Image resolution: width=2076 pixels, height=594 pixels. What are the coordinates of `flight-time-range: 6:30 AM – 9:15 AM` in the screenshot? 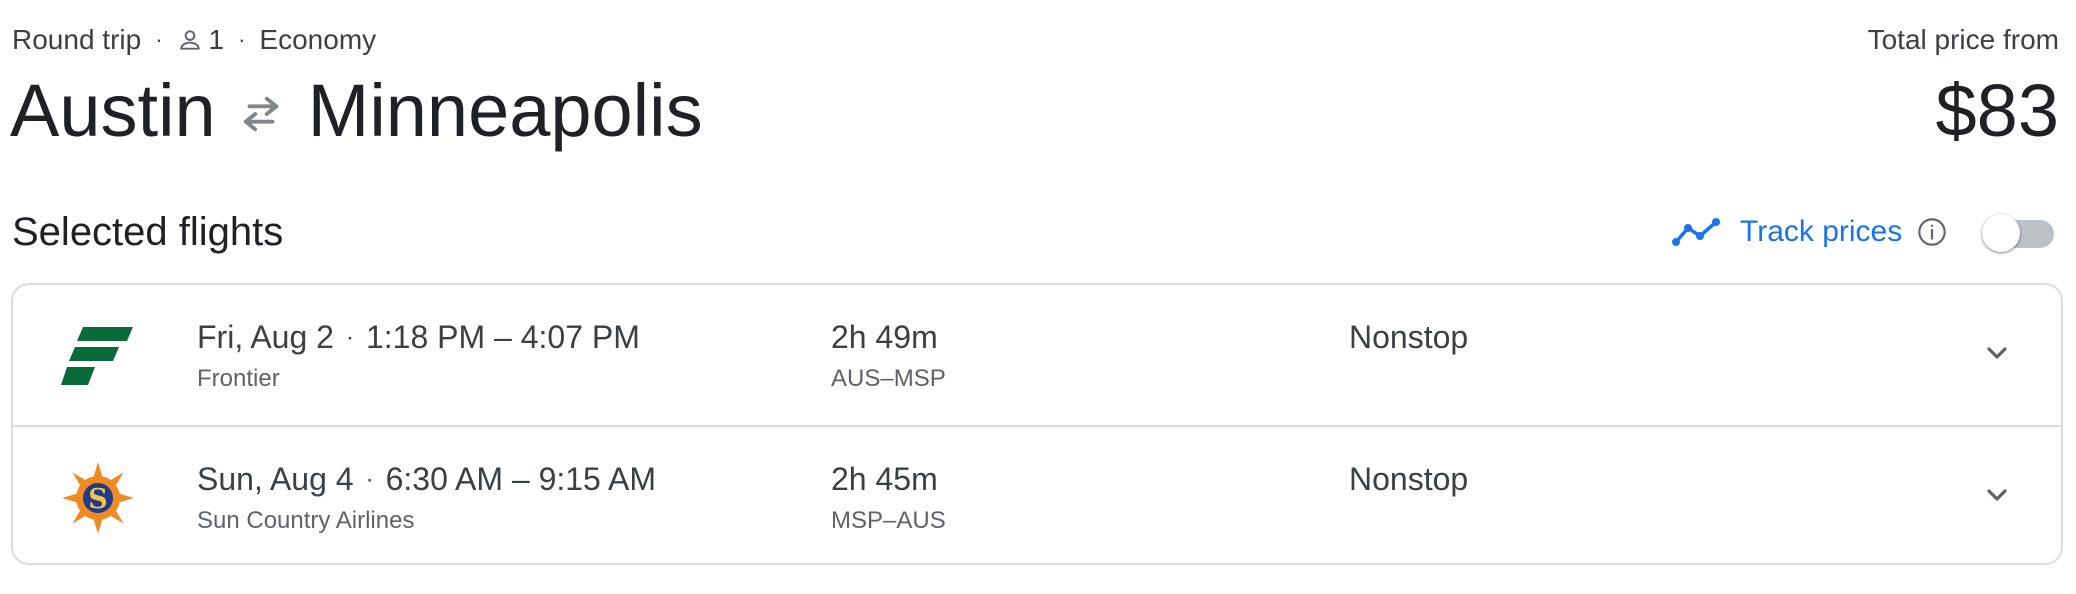 It's located at (520, 479).